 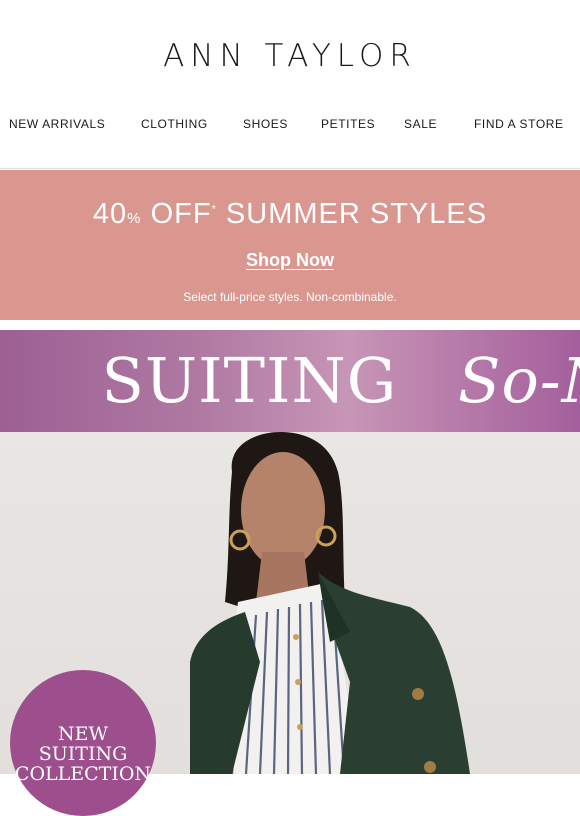 What do you see at coordinates (83, 774) in the screenshot?
I see `badge-line-2: COLLECTION` at bounding box center [83, 774].